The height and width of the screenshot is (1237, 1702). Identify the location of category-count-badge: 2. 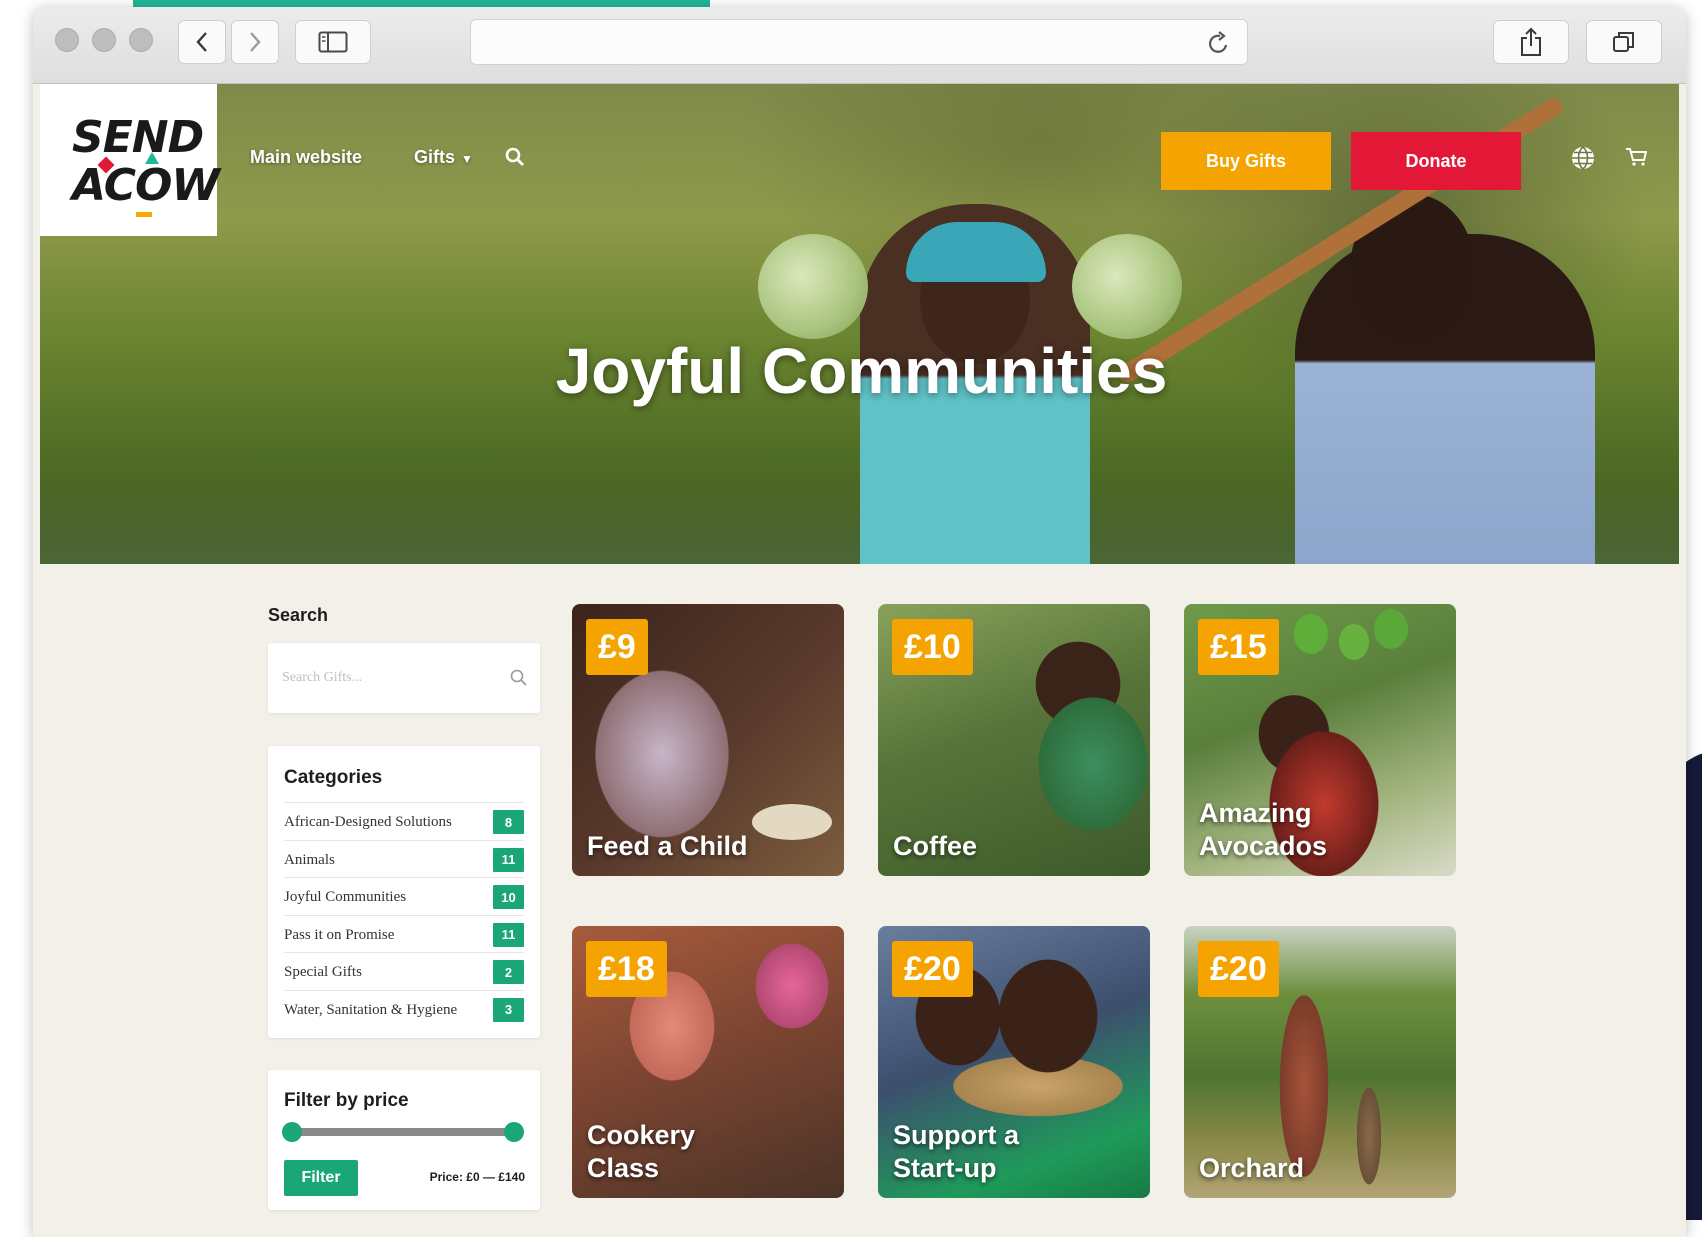
(508, 972).